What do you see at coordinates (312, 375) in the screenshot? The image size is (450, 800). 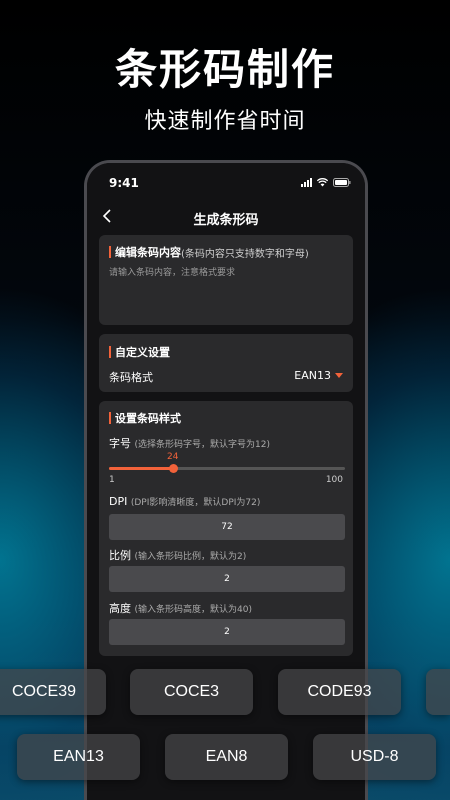 I see `format-value: EAN13` at bounding box center [312, 375].